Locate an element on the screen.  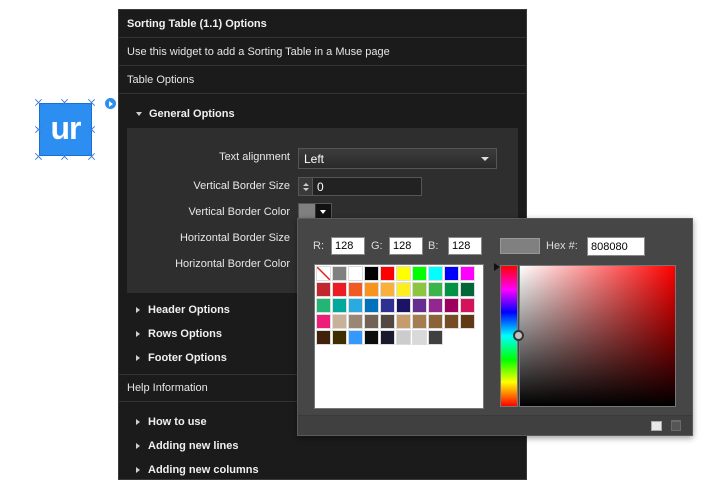
table-options-heading: Table Options is located at coordinates (322, 80).